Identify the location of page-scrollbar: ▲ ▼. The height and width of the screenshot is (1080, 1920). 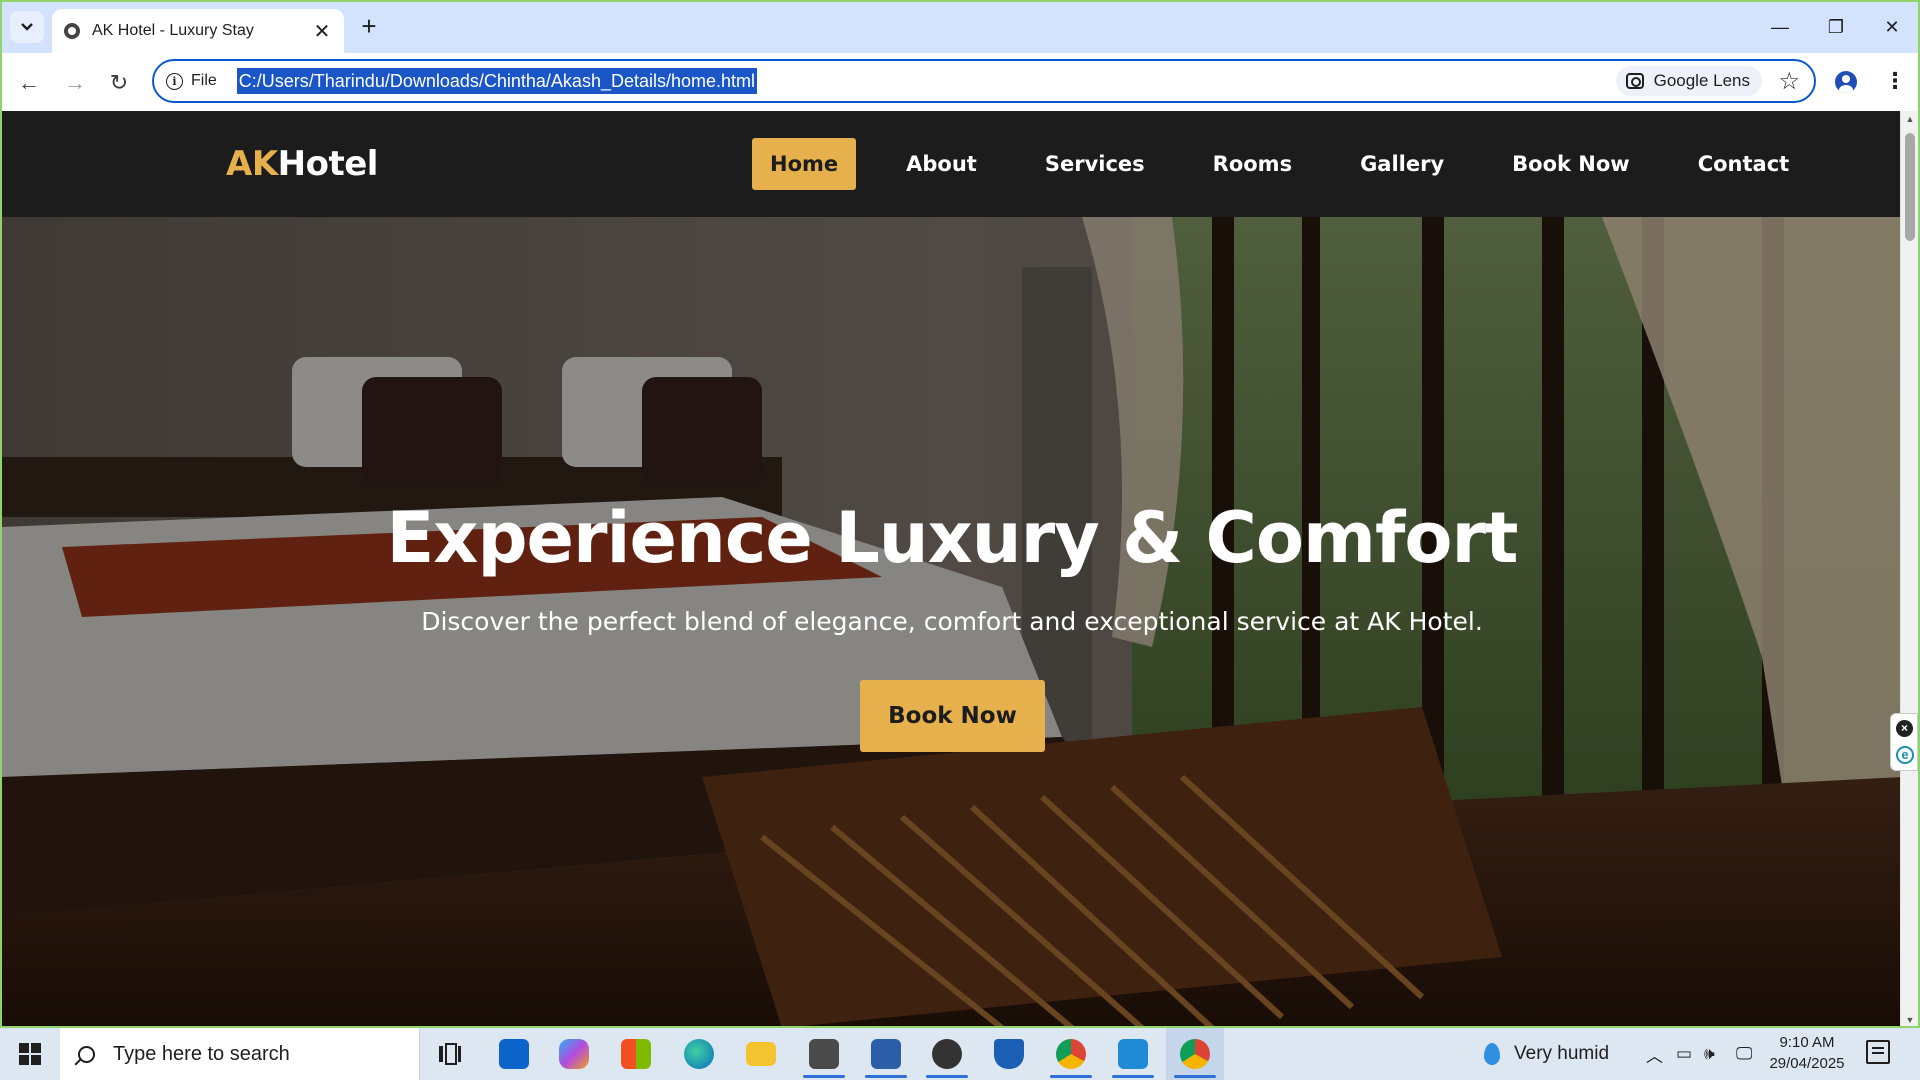
(1909, 568).